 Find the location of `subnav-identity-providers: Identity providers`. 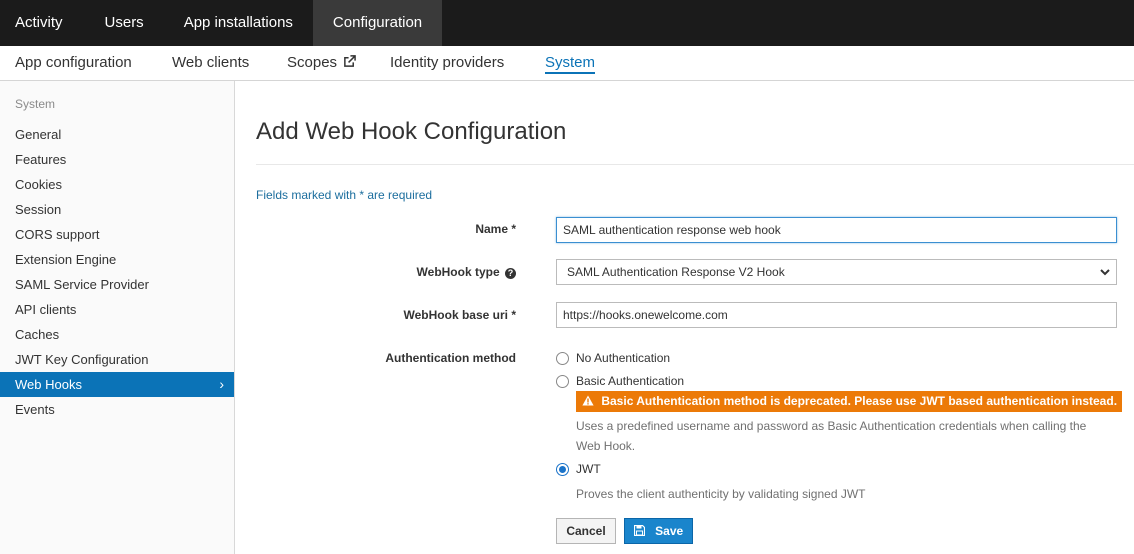

subnav-identity-providers: Identity providers is located at coordinates (447, 64).